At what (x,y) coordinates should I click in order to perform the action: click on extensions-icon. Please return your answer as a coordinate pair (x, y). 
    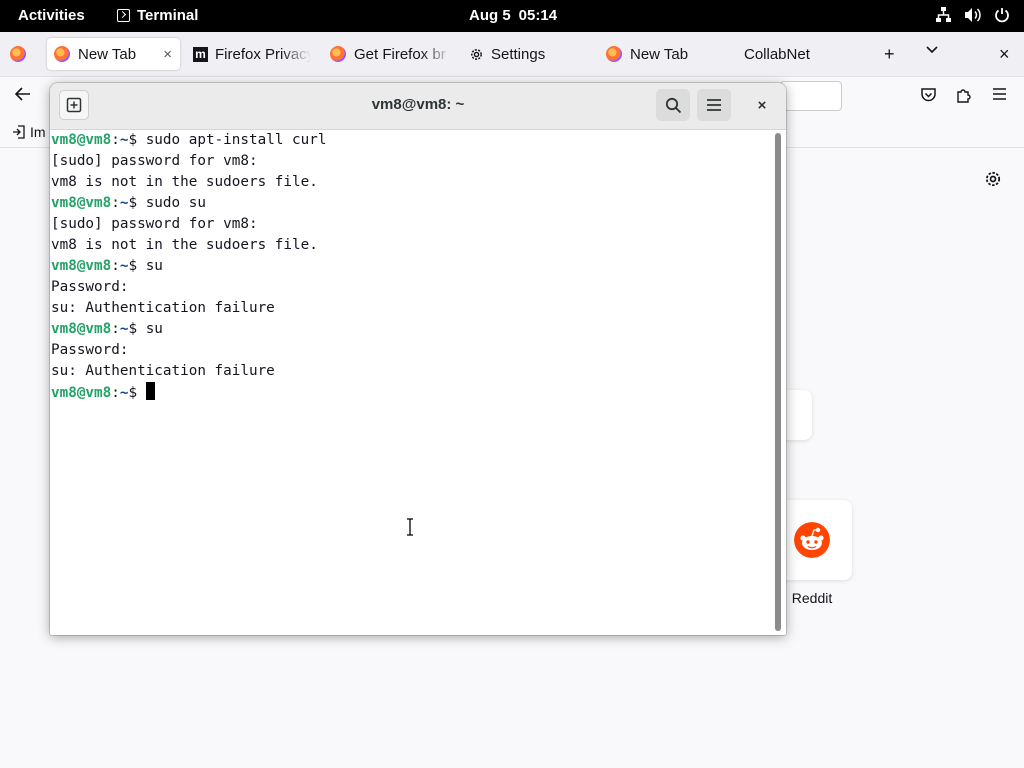
    Looking at the image, I should click on (964, 95).